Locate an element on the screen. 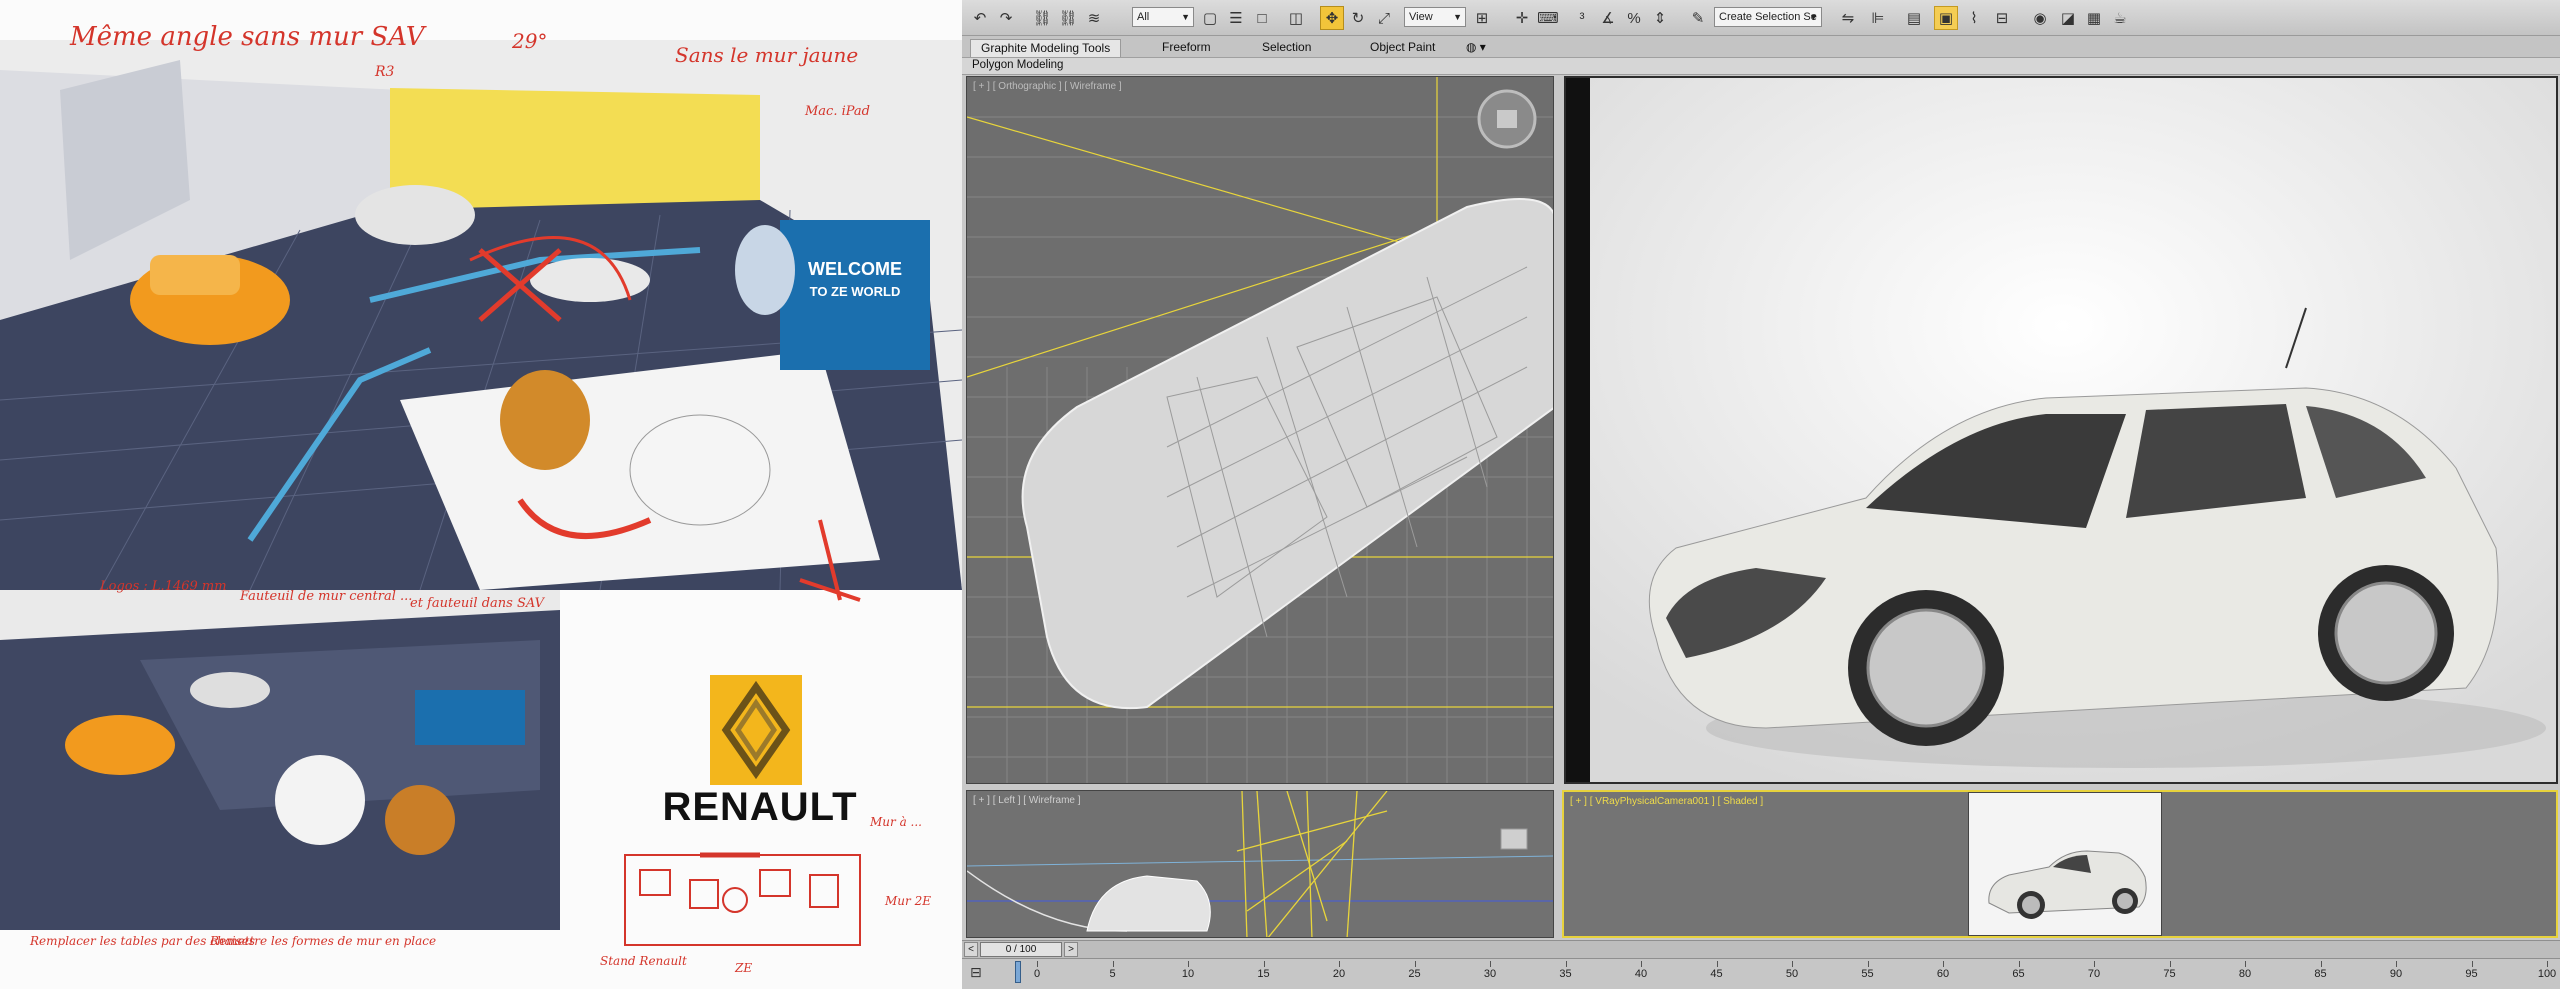 This screenshot has width=2560, height=989. ruler-tick-label: 25 is located at coordinates (1414, 974).